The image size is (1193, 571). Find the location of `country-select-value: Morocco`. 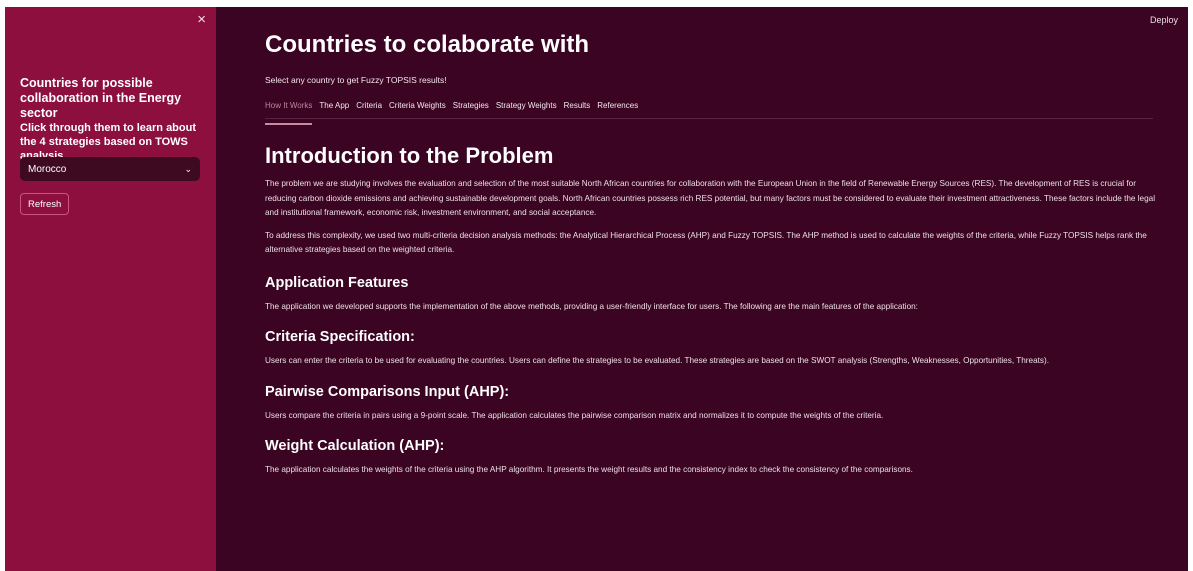

country-select-value: Morocco is located at coordinates (47, 169).